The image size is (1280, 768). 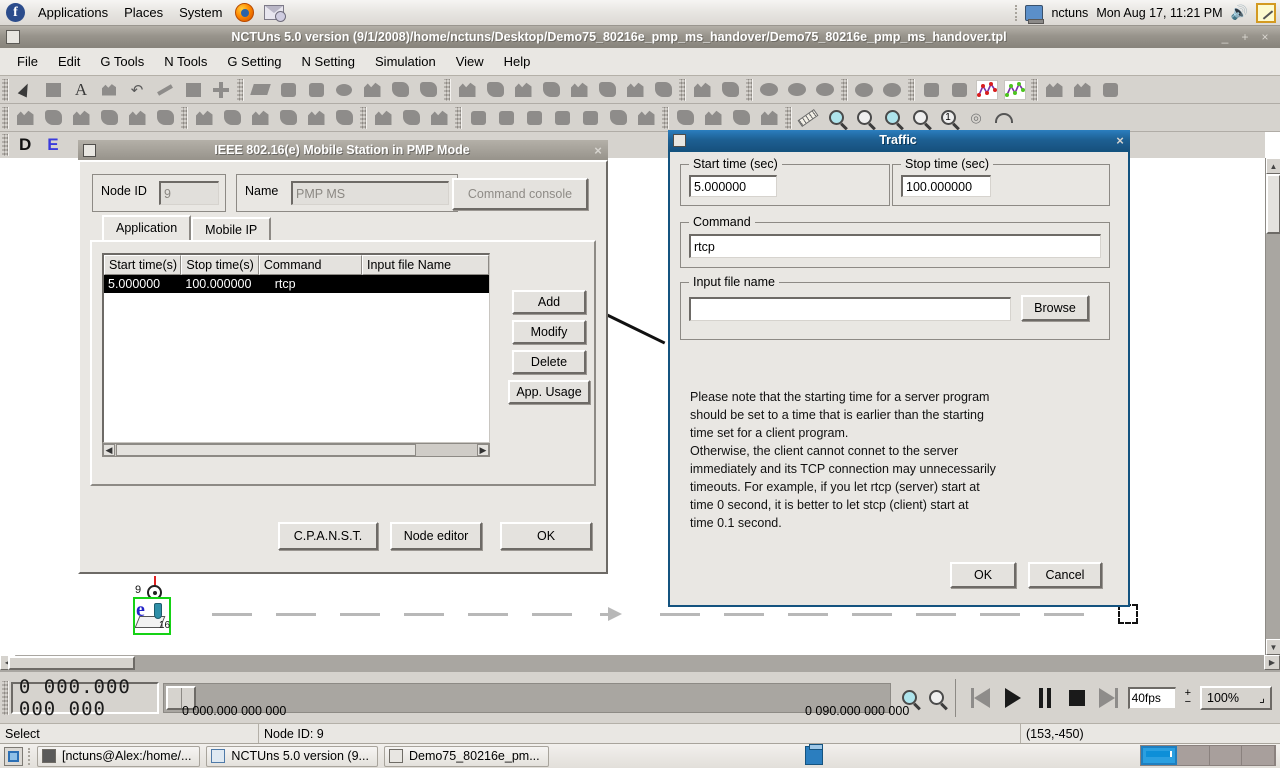 What do you see at coordinates (1128, 614) in the screenshot?
I see `path-endpoint-marker` at bounding box center [1128, 614].